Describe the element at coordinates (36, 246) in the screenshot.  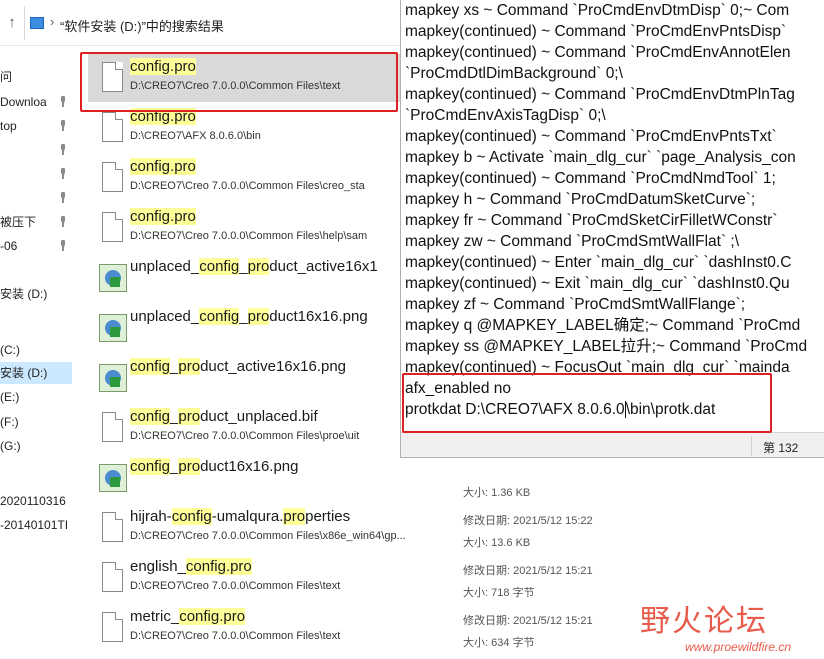
I see `nav-item: -06` at that location.